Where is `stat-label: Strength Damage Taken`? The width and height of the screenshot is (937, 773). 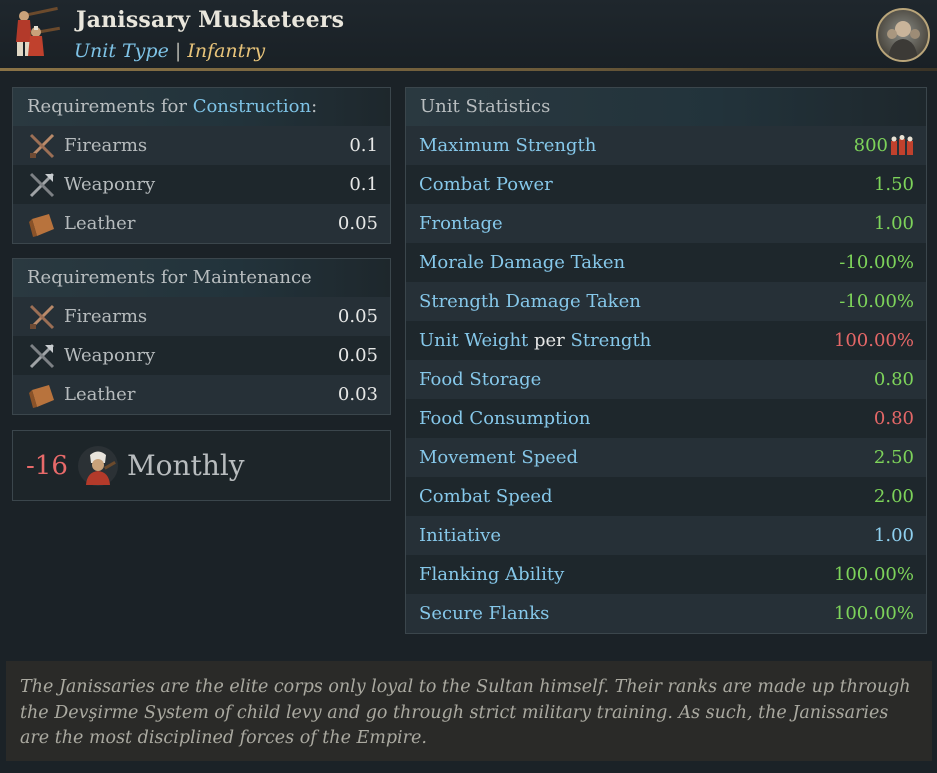 stat-label: Strength Damage Taken is located at coordinates (530, 301).